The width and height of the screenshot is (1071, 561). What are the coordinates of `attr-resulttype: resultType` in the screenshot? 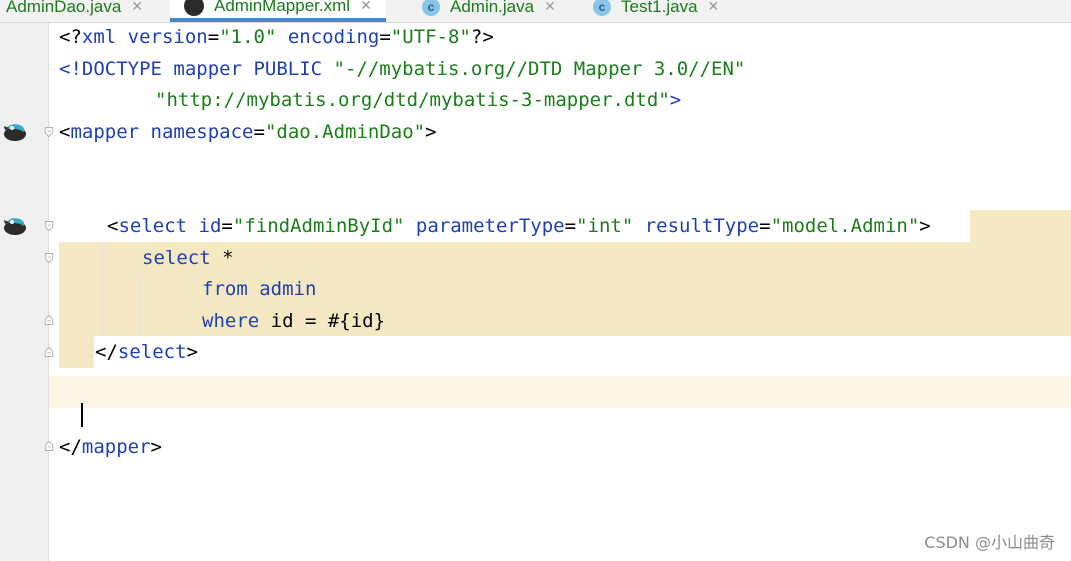 It's located at (696, 226).